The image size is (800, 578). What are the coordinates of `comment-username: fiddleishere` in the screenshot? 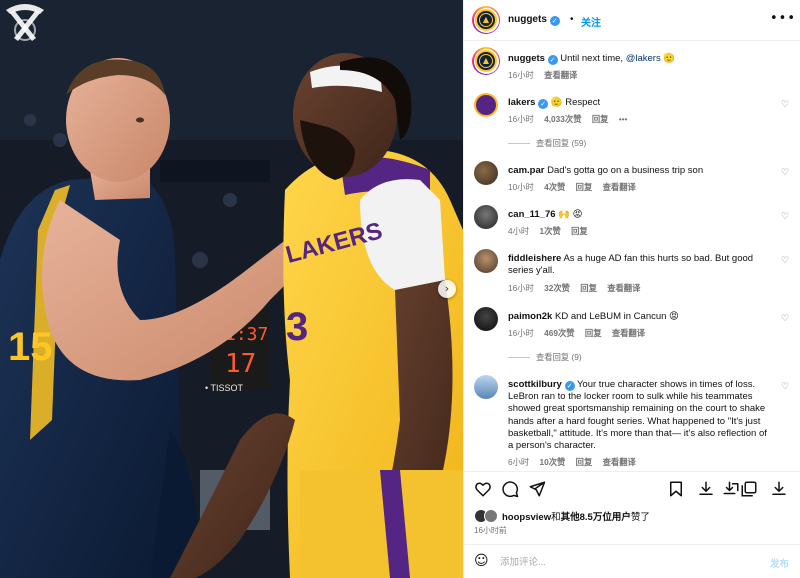 It's located at (534, 258).